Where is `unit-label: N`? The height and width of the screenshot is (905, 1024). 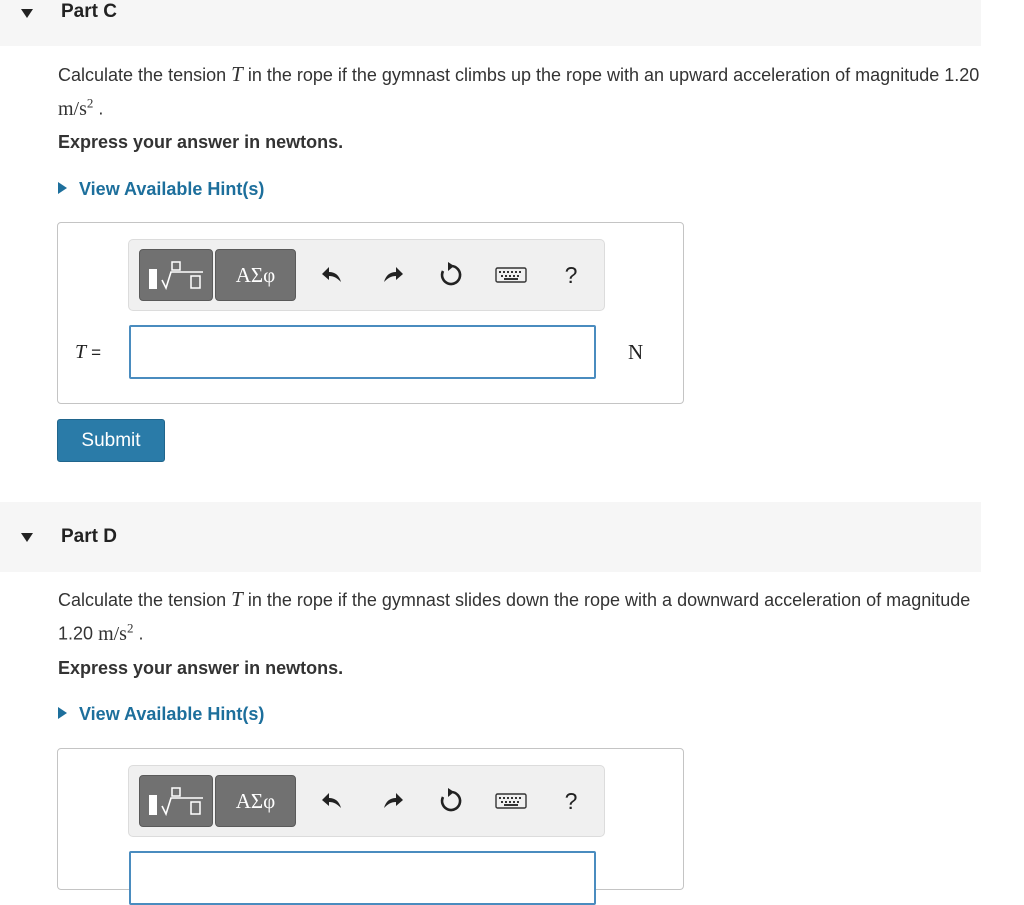
unit-label: N is located at coordinates (636, 352).